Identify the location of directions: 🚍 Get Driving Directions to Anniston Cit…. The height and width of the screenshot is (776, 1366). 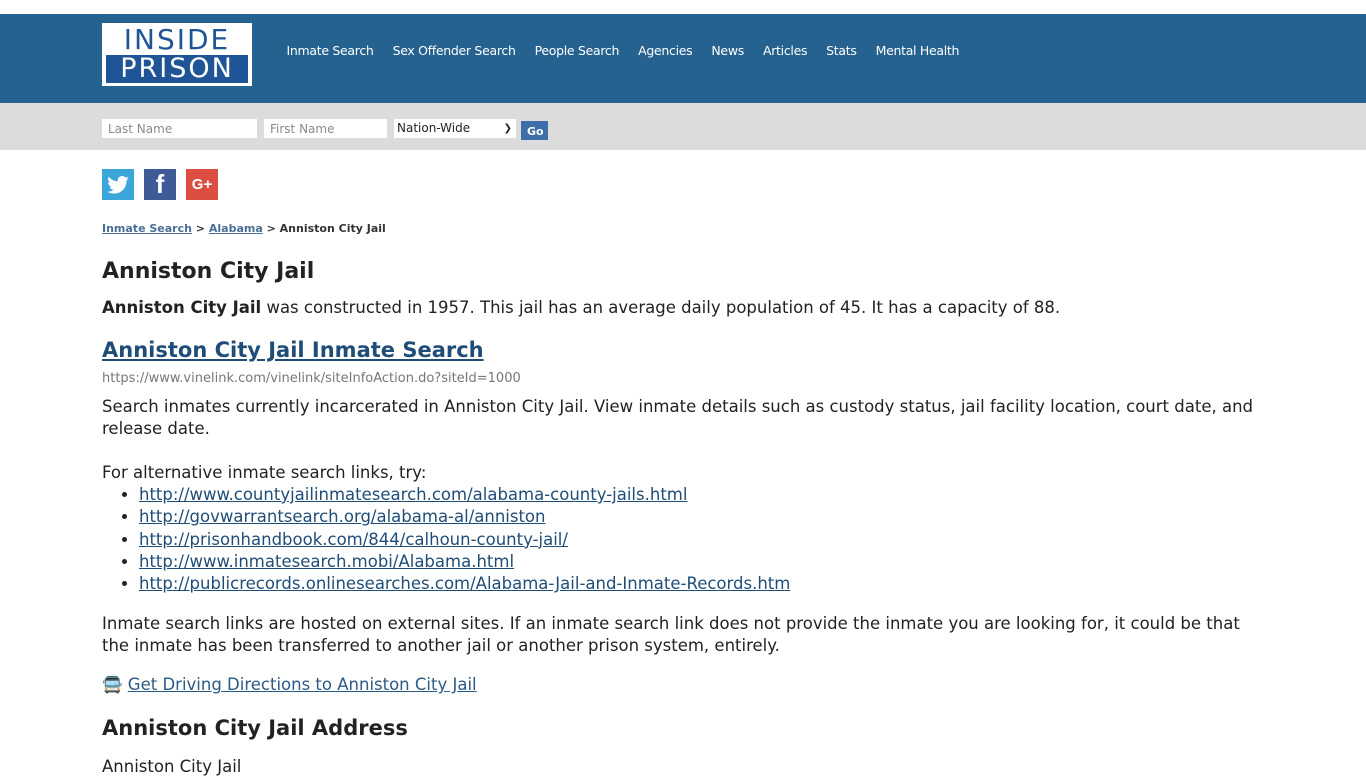
(682, 685).